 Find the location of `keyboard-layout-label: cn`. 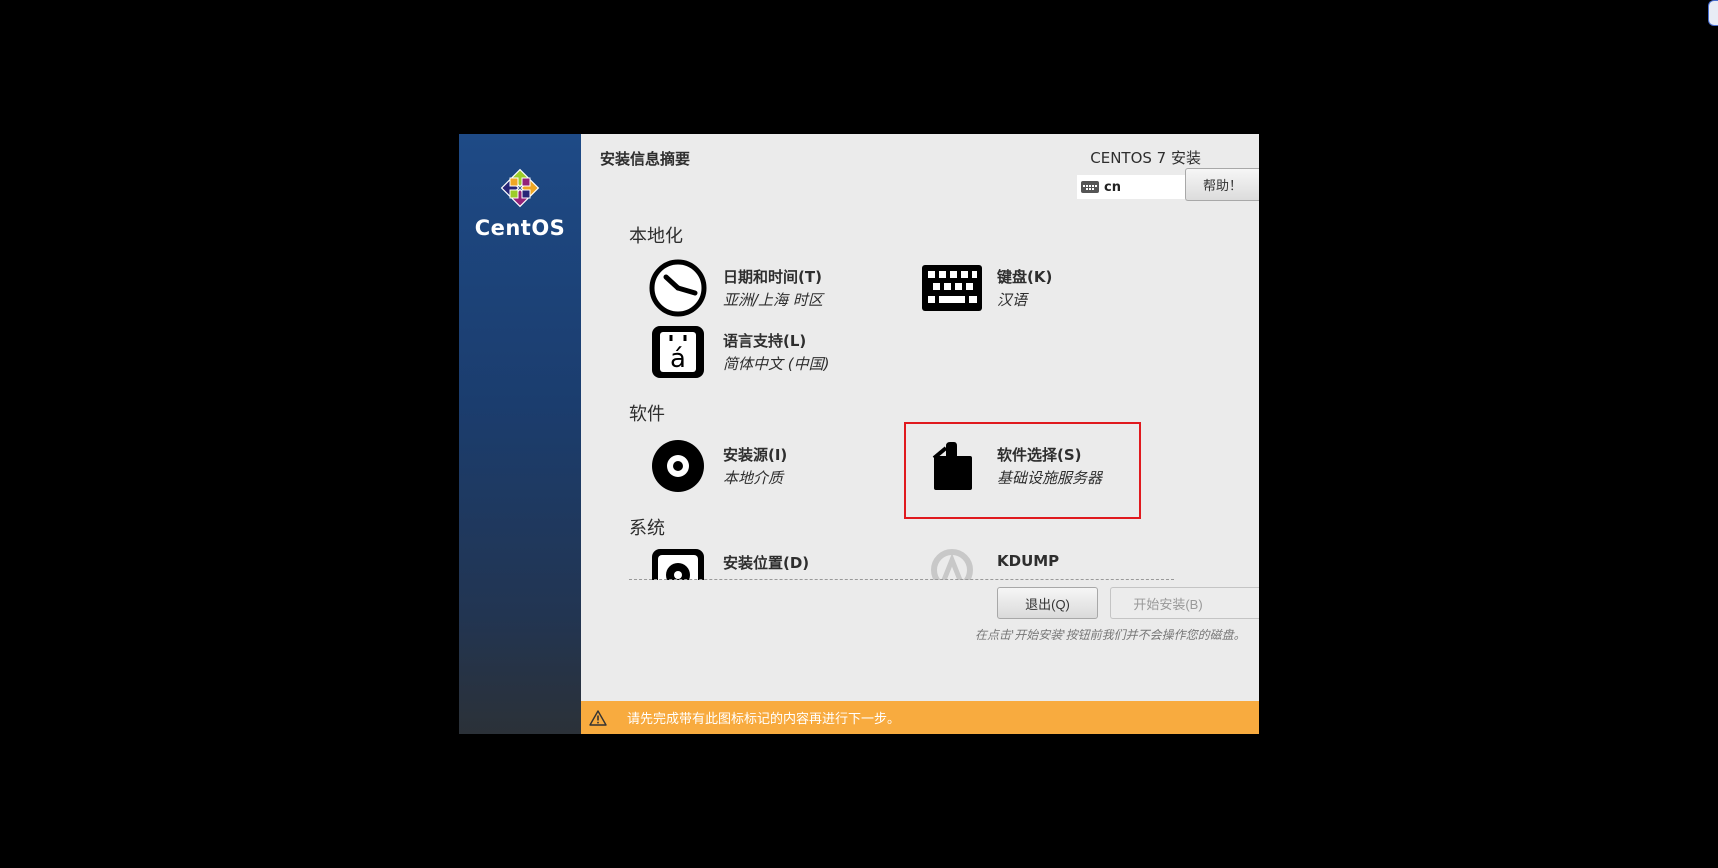

keyboard-layout-label: cn is located at coordinates (1112, 187).